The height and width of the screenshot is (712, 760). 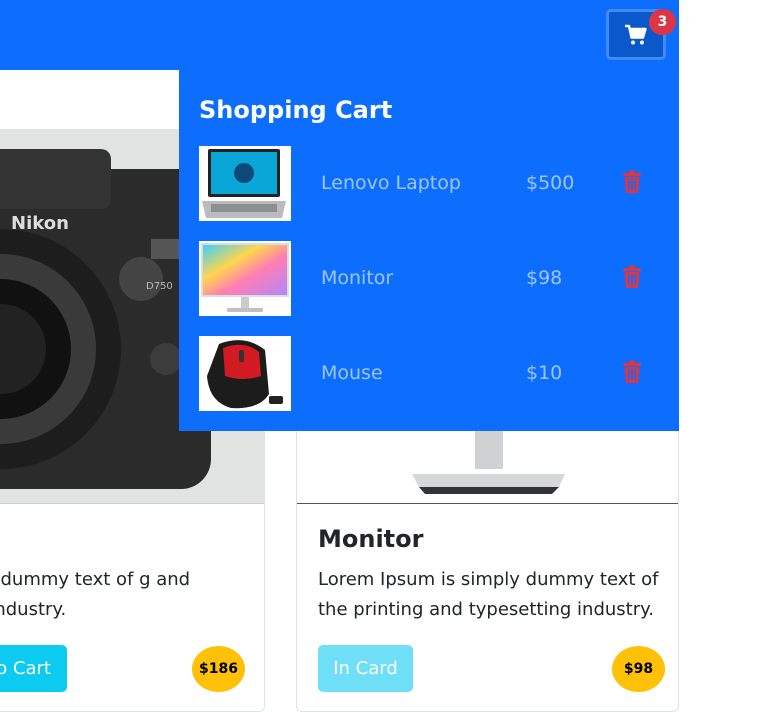 I want to click on monitor-image, so click(x=245, y=278).